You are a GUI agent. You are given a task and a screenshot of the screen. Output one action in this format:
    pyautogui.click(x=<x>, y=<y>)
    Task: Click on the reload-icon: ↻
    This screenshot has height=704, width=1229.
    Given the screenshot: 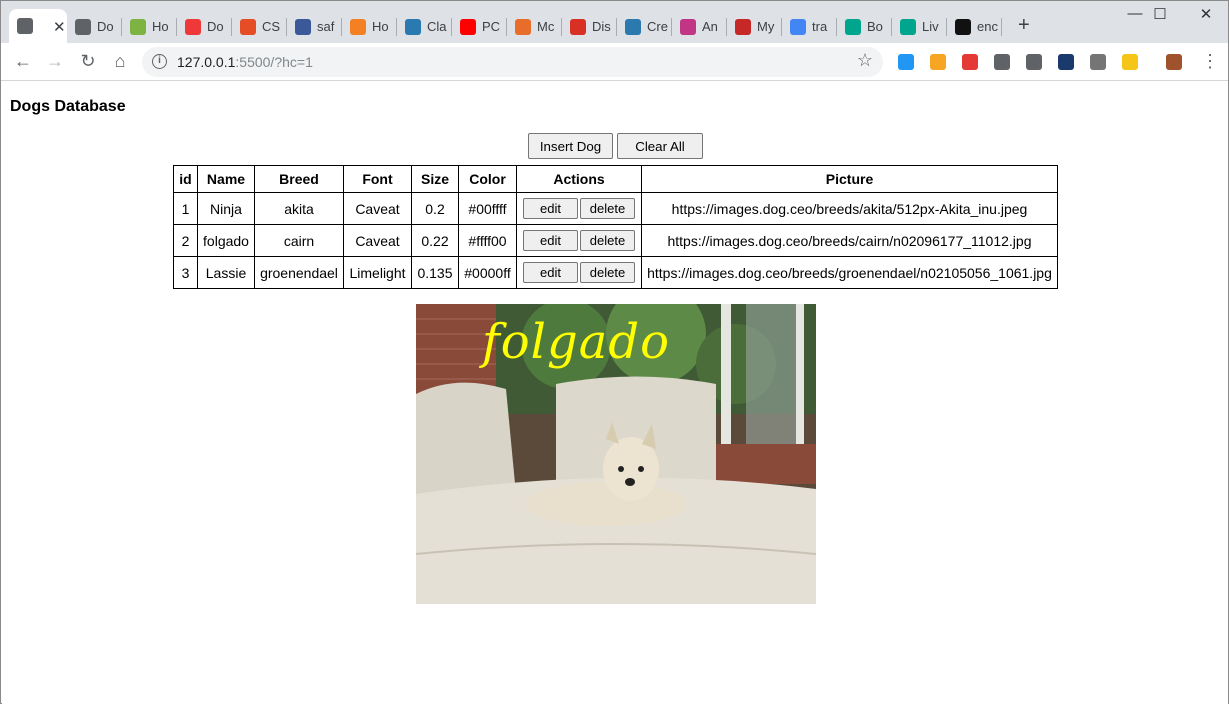 What is the action you would take?
    pyautogui.click(x=88, y=61)
    